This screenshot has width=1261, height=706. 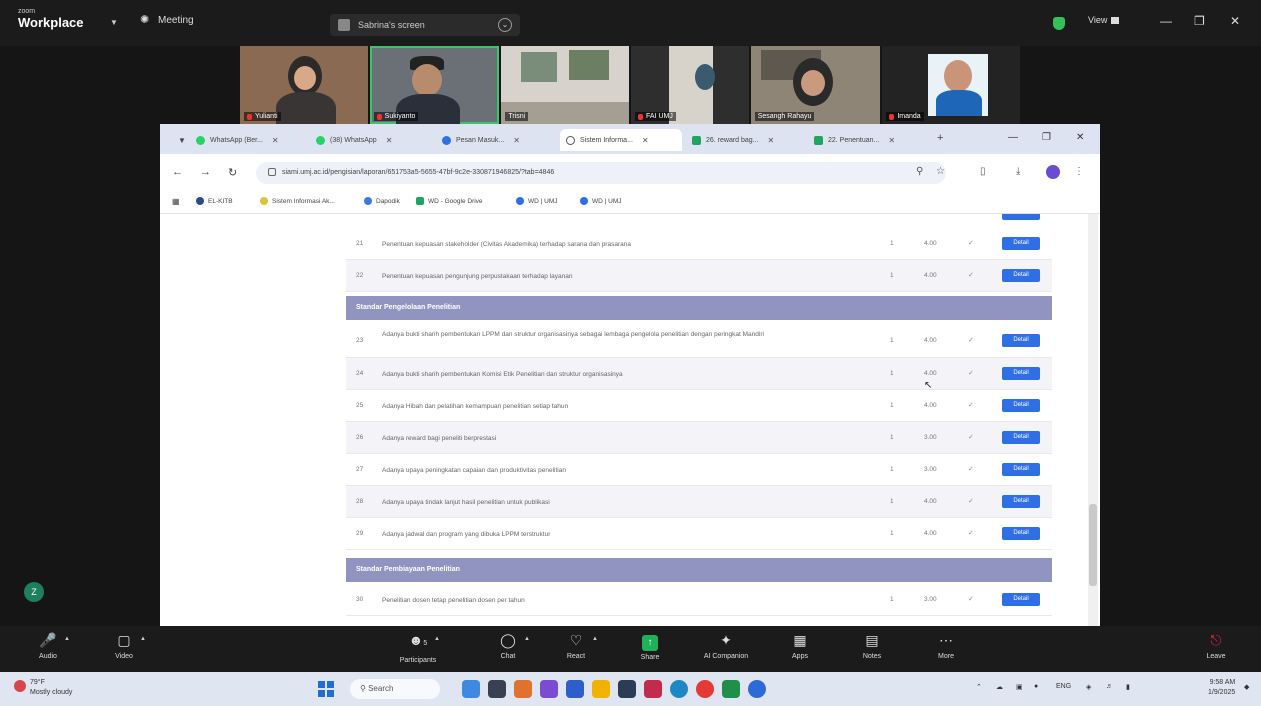 I want to click on share-button: ↑ Share, so click(x=650, y=645).